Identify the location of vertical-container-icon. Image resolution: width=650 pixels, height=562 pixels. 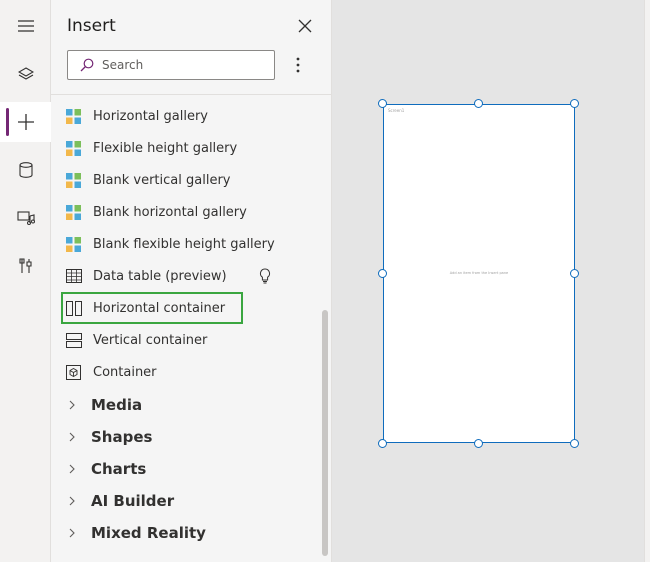
(73, 340).